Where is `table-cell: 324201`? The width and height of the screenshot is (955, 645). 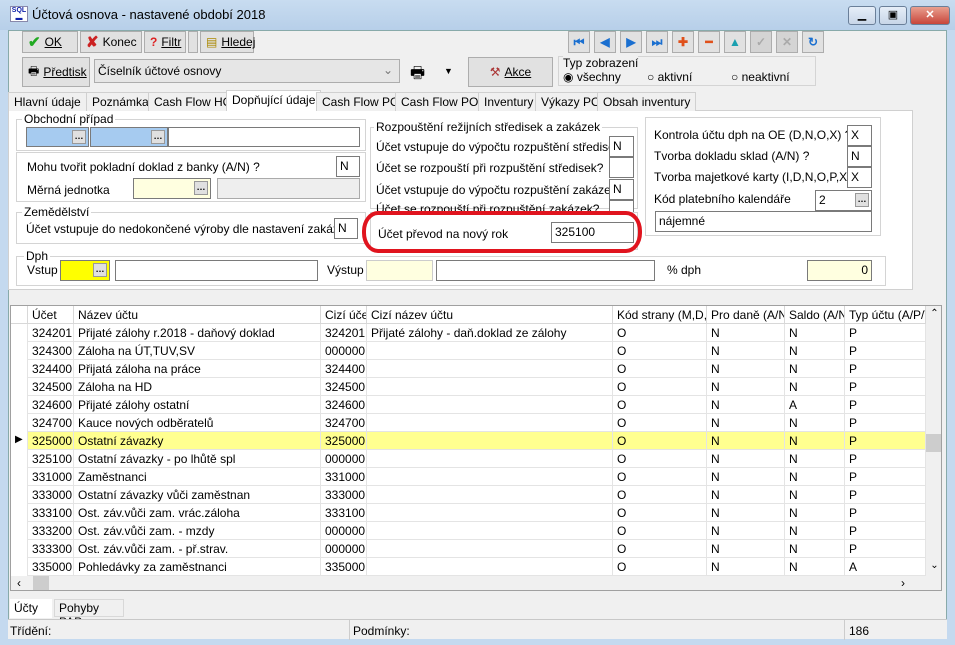 table-cell: 324201 is located at coordinates (344, 333).